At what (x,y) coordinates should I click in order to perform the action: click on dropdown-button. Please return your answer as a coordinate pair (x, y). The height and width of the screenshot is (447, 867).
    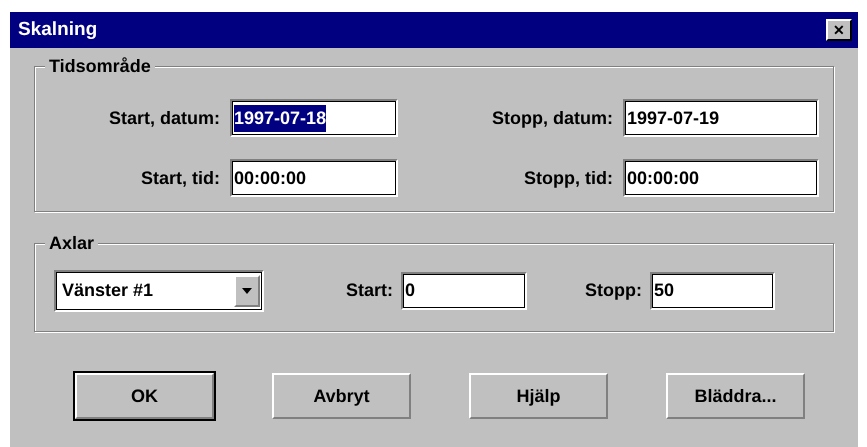
    Looking at the image, I should click on (247, 290).